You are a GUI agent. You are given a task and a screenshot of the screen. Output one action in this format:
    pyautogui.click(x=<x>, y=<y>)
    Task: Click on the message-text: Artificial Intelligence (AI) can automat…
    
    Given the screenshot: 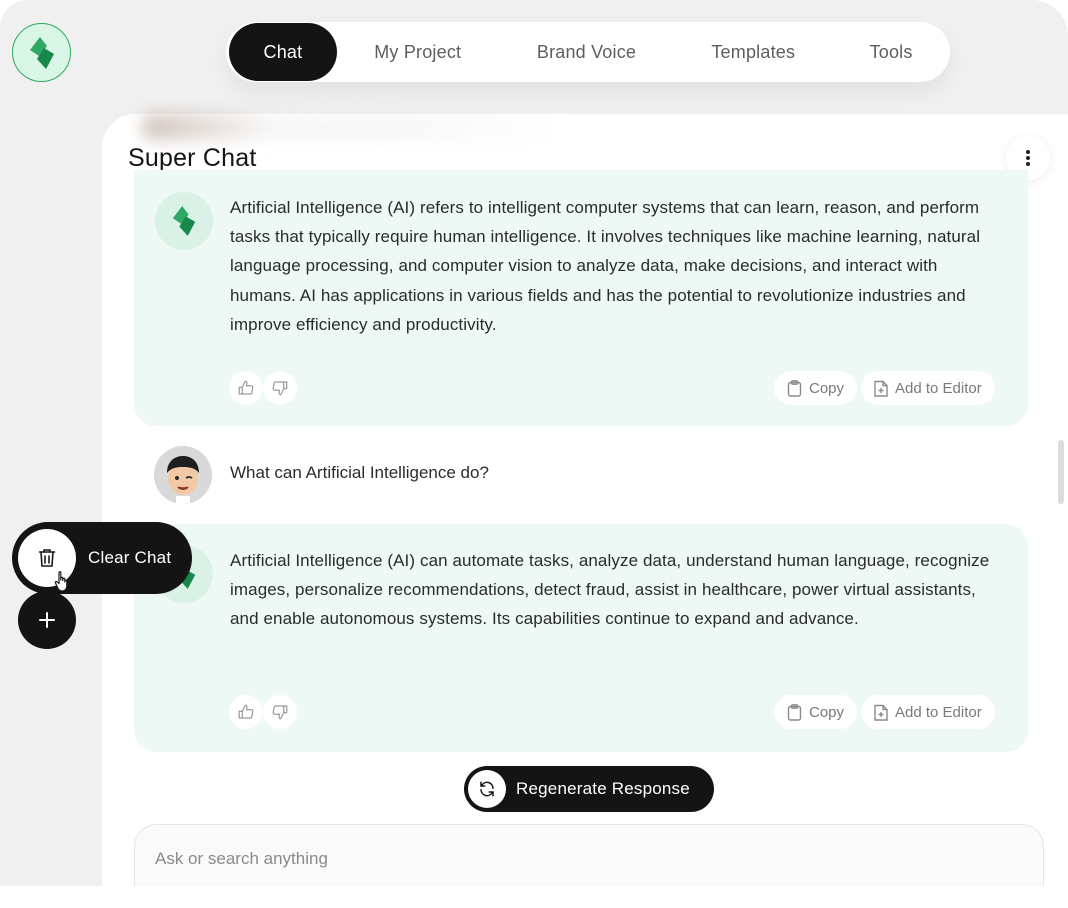 What is the action you would take?
    pyautogui.click(x=610, y=590)
    